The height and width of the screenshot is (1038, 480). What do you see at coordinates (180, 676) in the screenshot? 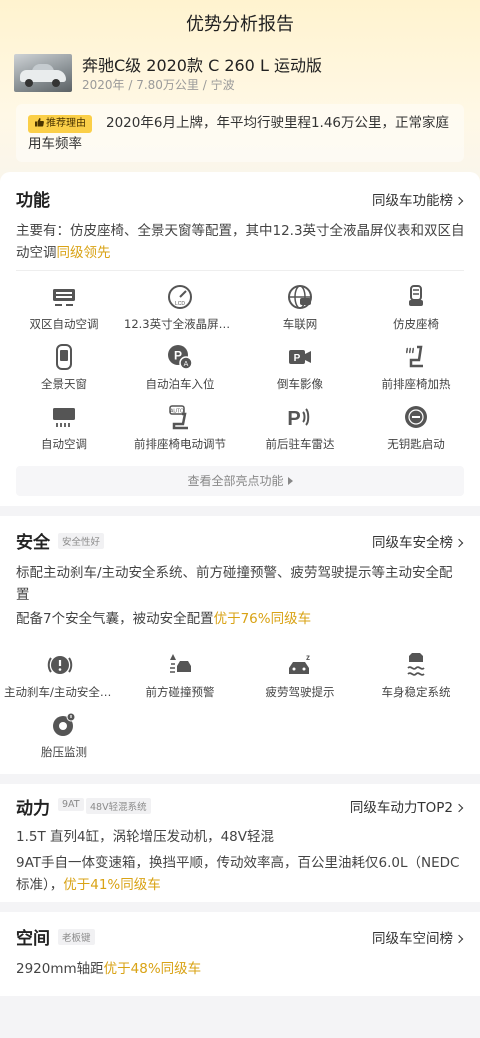
I see `feature-collision-warning: 前方碰撞预警` at bounding box center [180, 676].